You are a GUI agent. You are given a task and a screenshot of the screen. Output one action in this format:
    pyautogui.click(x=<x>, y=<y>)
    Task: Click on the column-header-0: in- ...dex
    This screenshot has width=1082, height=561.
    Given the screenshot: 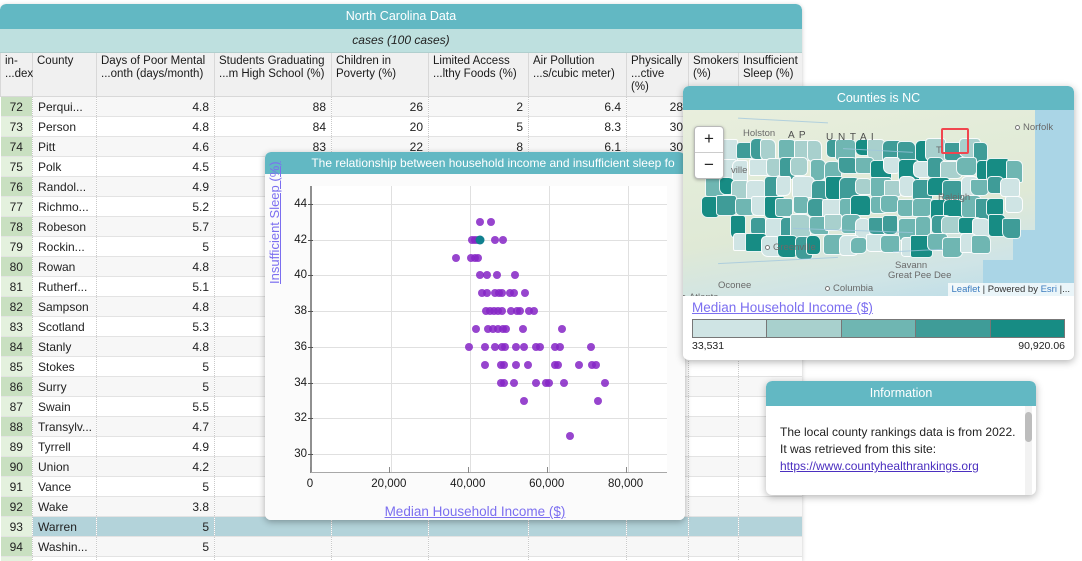 What is the action you would take?
    pyautogui.click(x=16, y=75)
    